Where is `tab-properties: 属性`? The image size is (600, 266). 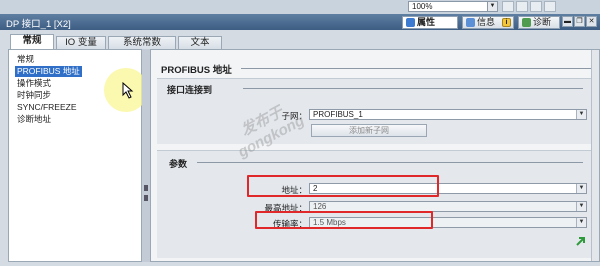 tab-properties: 属性 is located at coordinates (430, 22).